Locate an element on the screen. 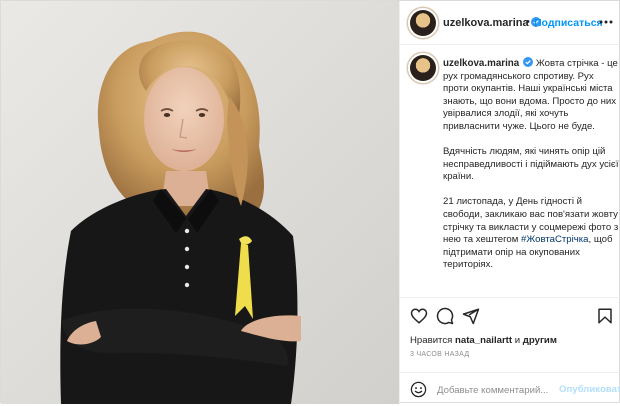  more-options-icon is located at coordinates (606, 22).